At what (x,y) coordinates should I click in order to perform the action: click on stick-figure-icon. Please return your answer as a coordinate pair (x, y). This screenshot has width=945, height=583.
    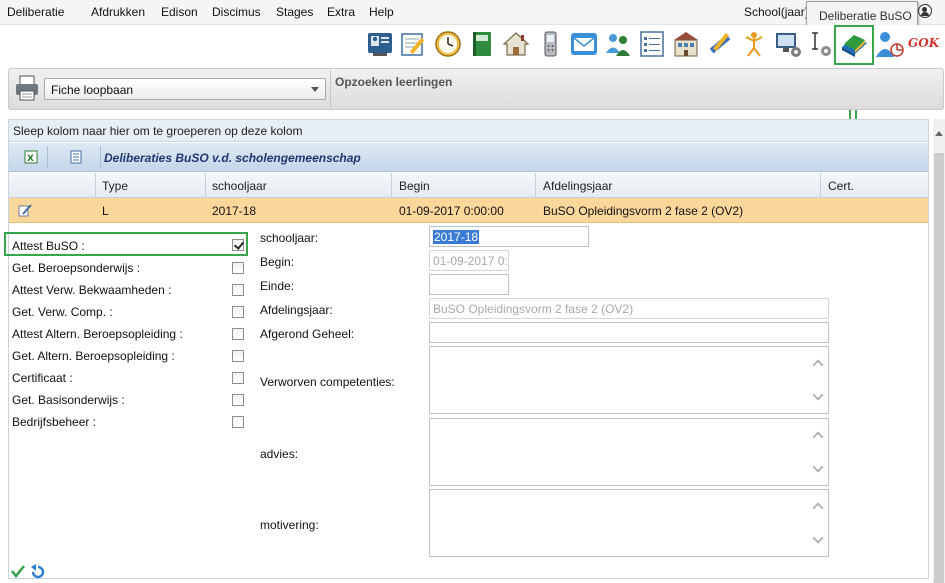
    Looking at the image, I should click on (754, 44).